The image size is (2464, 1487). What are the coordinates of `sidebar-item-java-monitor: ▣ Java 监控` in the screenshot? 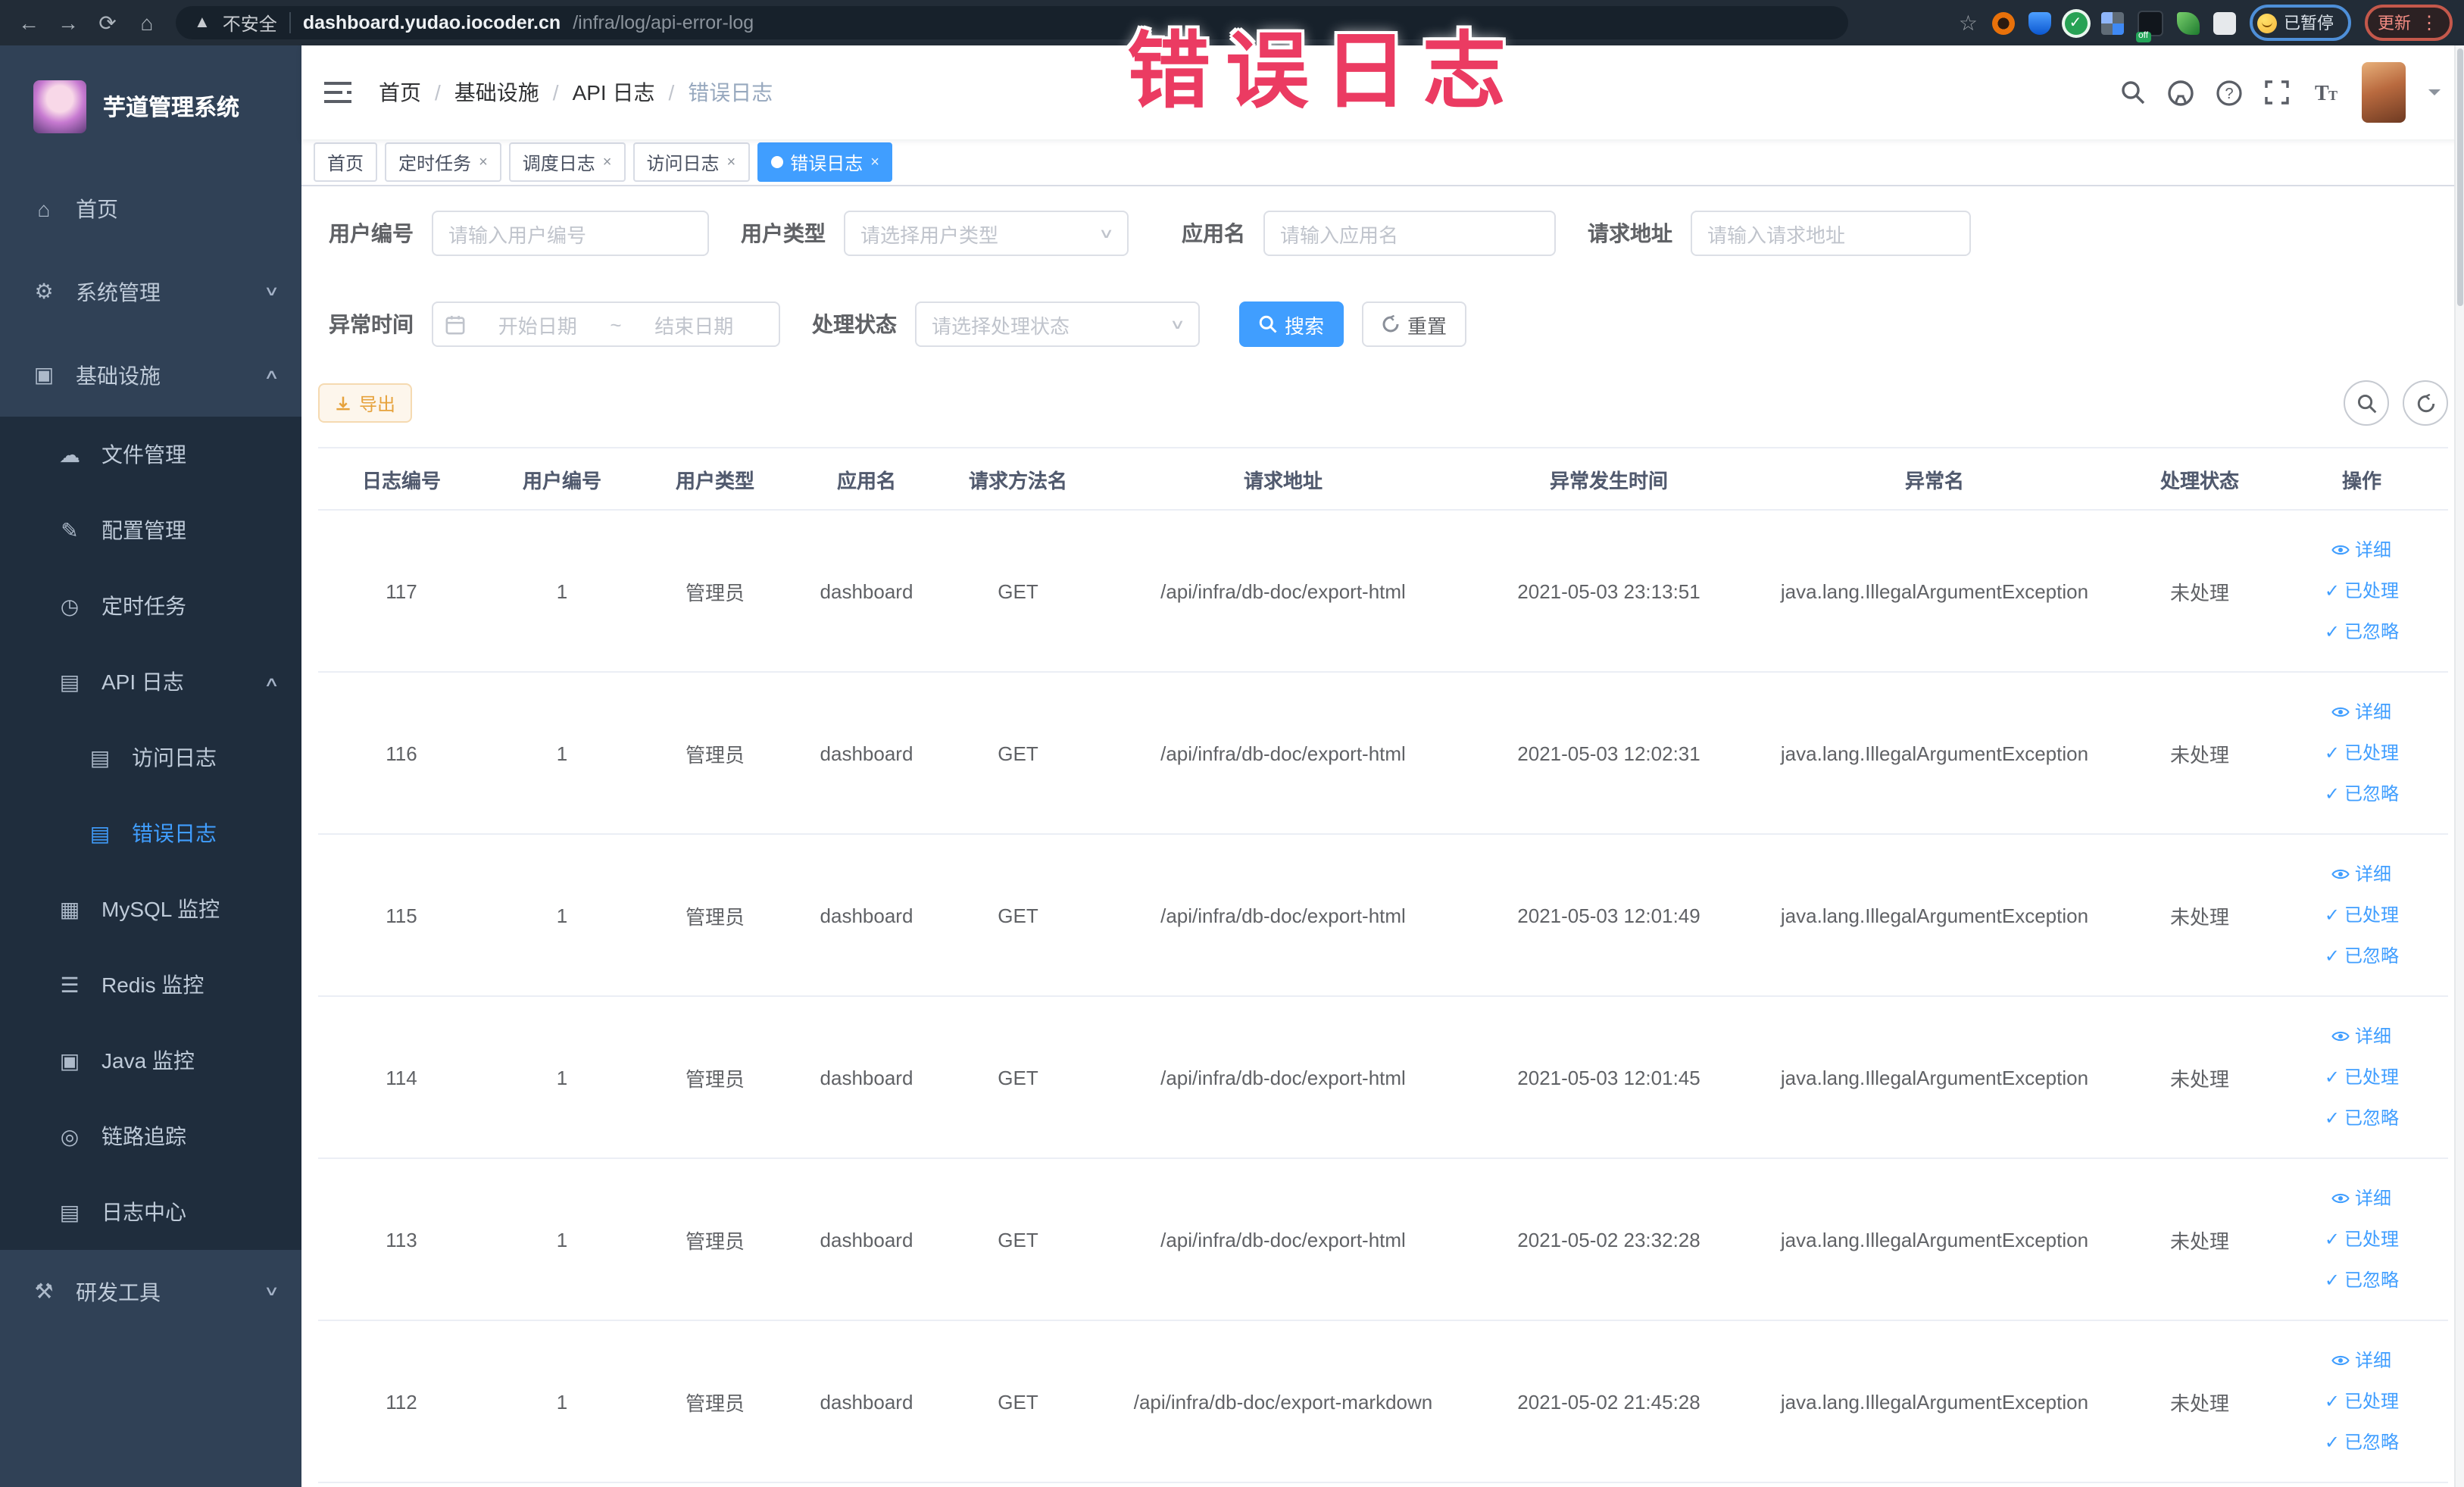 It's located at (150, 1060).